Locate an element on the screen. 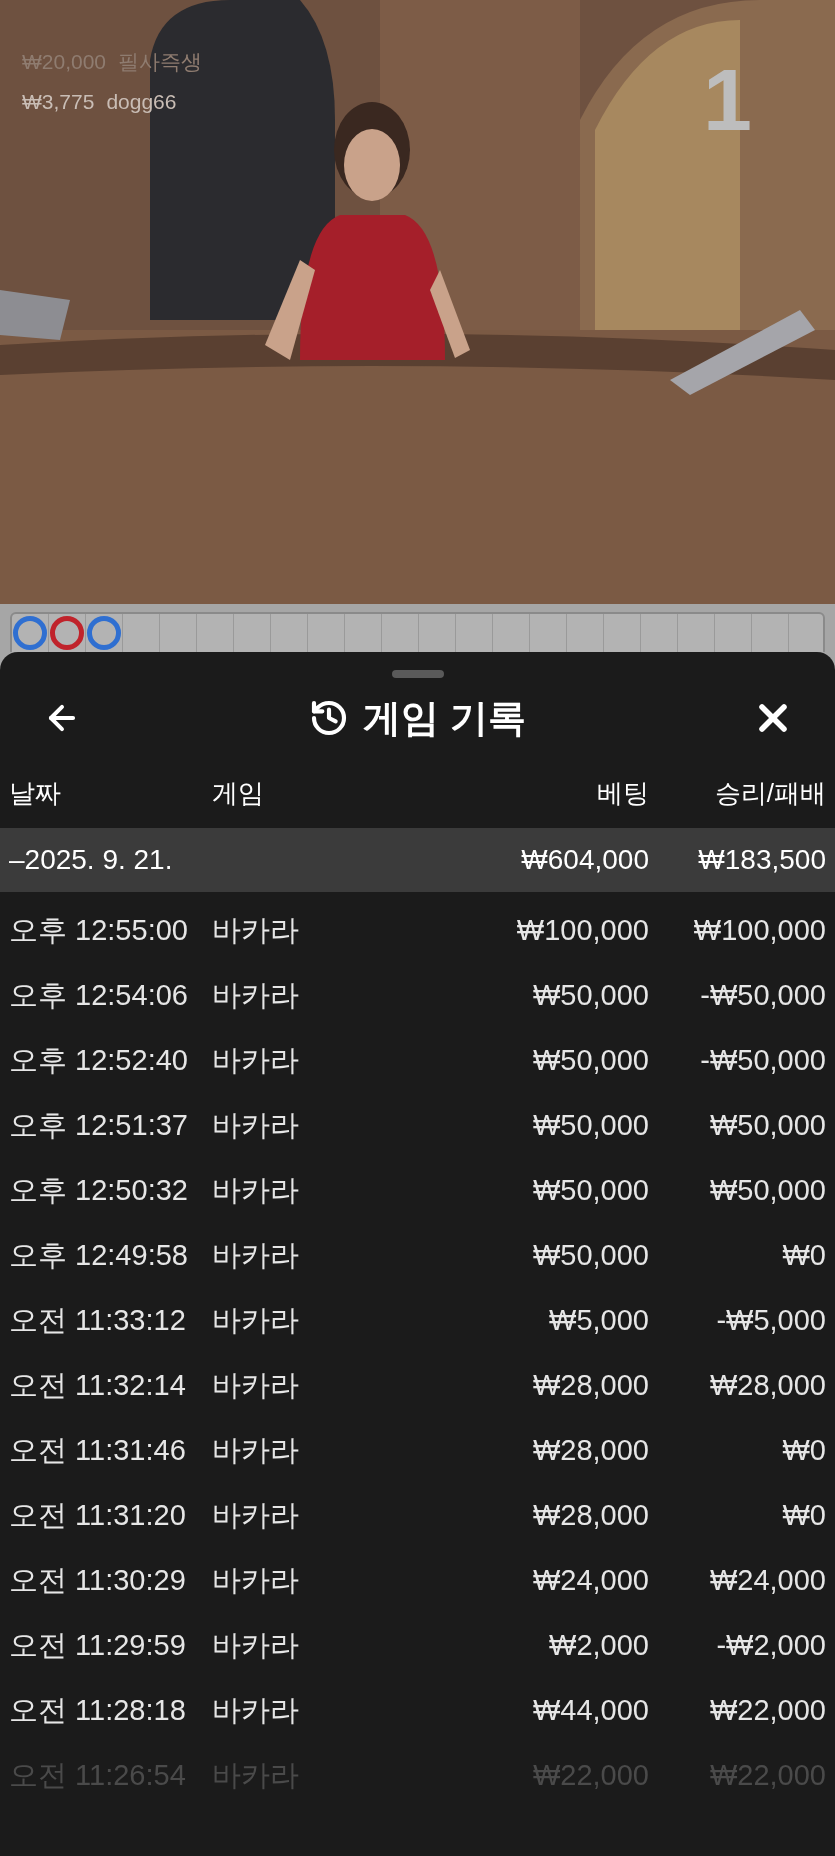 The width and height of the screenshot is (835, 1856). table-cell-text: ₩5,000 is located at coordinates (599, 1320).